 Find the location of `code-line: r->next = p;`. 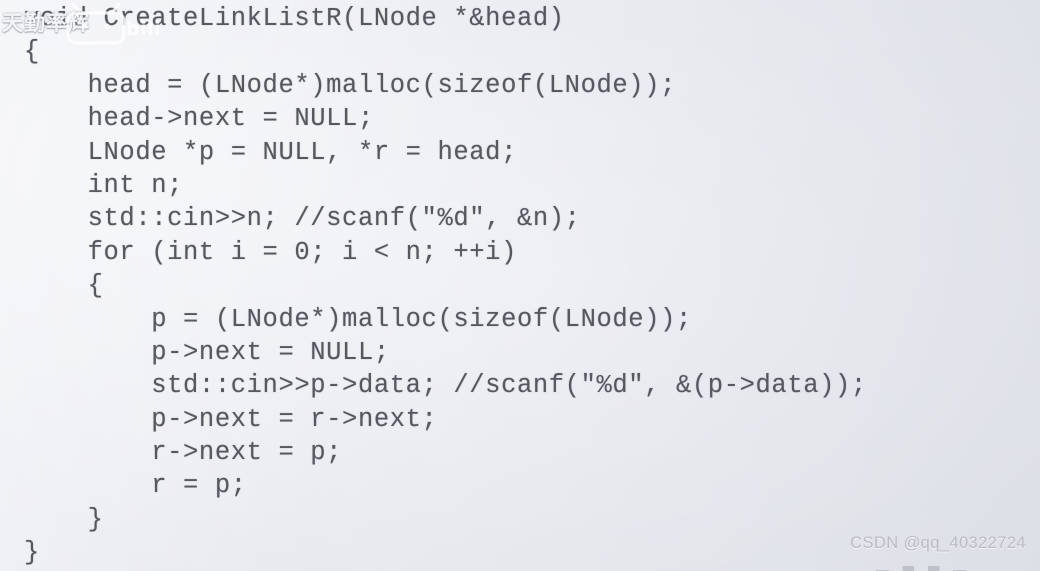

code-line: r->next = p; is located at coordinates (183, 453).